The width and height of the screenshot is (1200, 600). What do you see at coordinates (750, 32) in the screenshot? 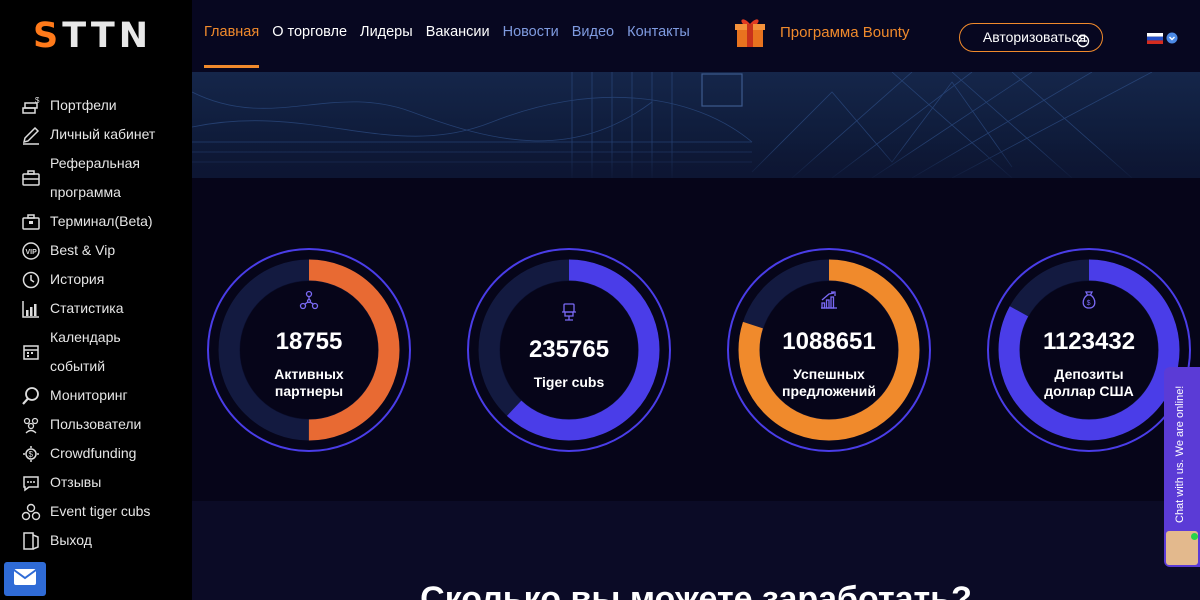
I see `gift-icon` at bounding box center [750, 32].